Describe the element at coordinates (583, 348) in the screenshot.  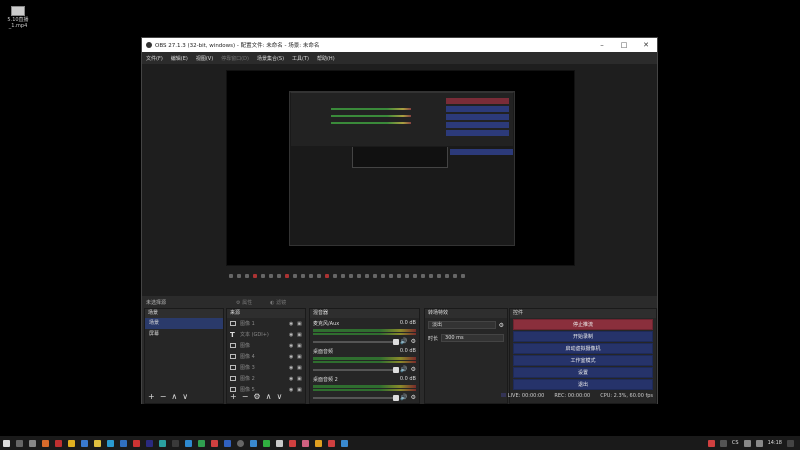
I see `start-virtual-camera-button: 启动虚拟摄像机` at that location.